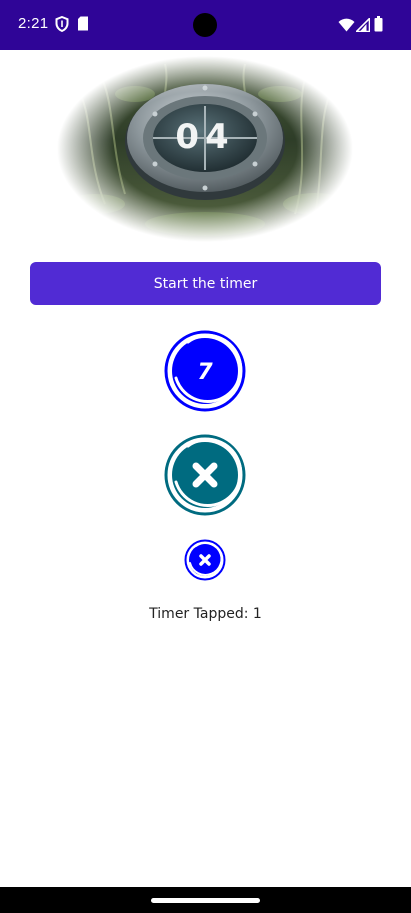  I want to click on timer-countdown-button: 7, so click(205, 371).